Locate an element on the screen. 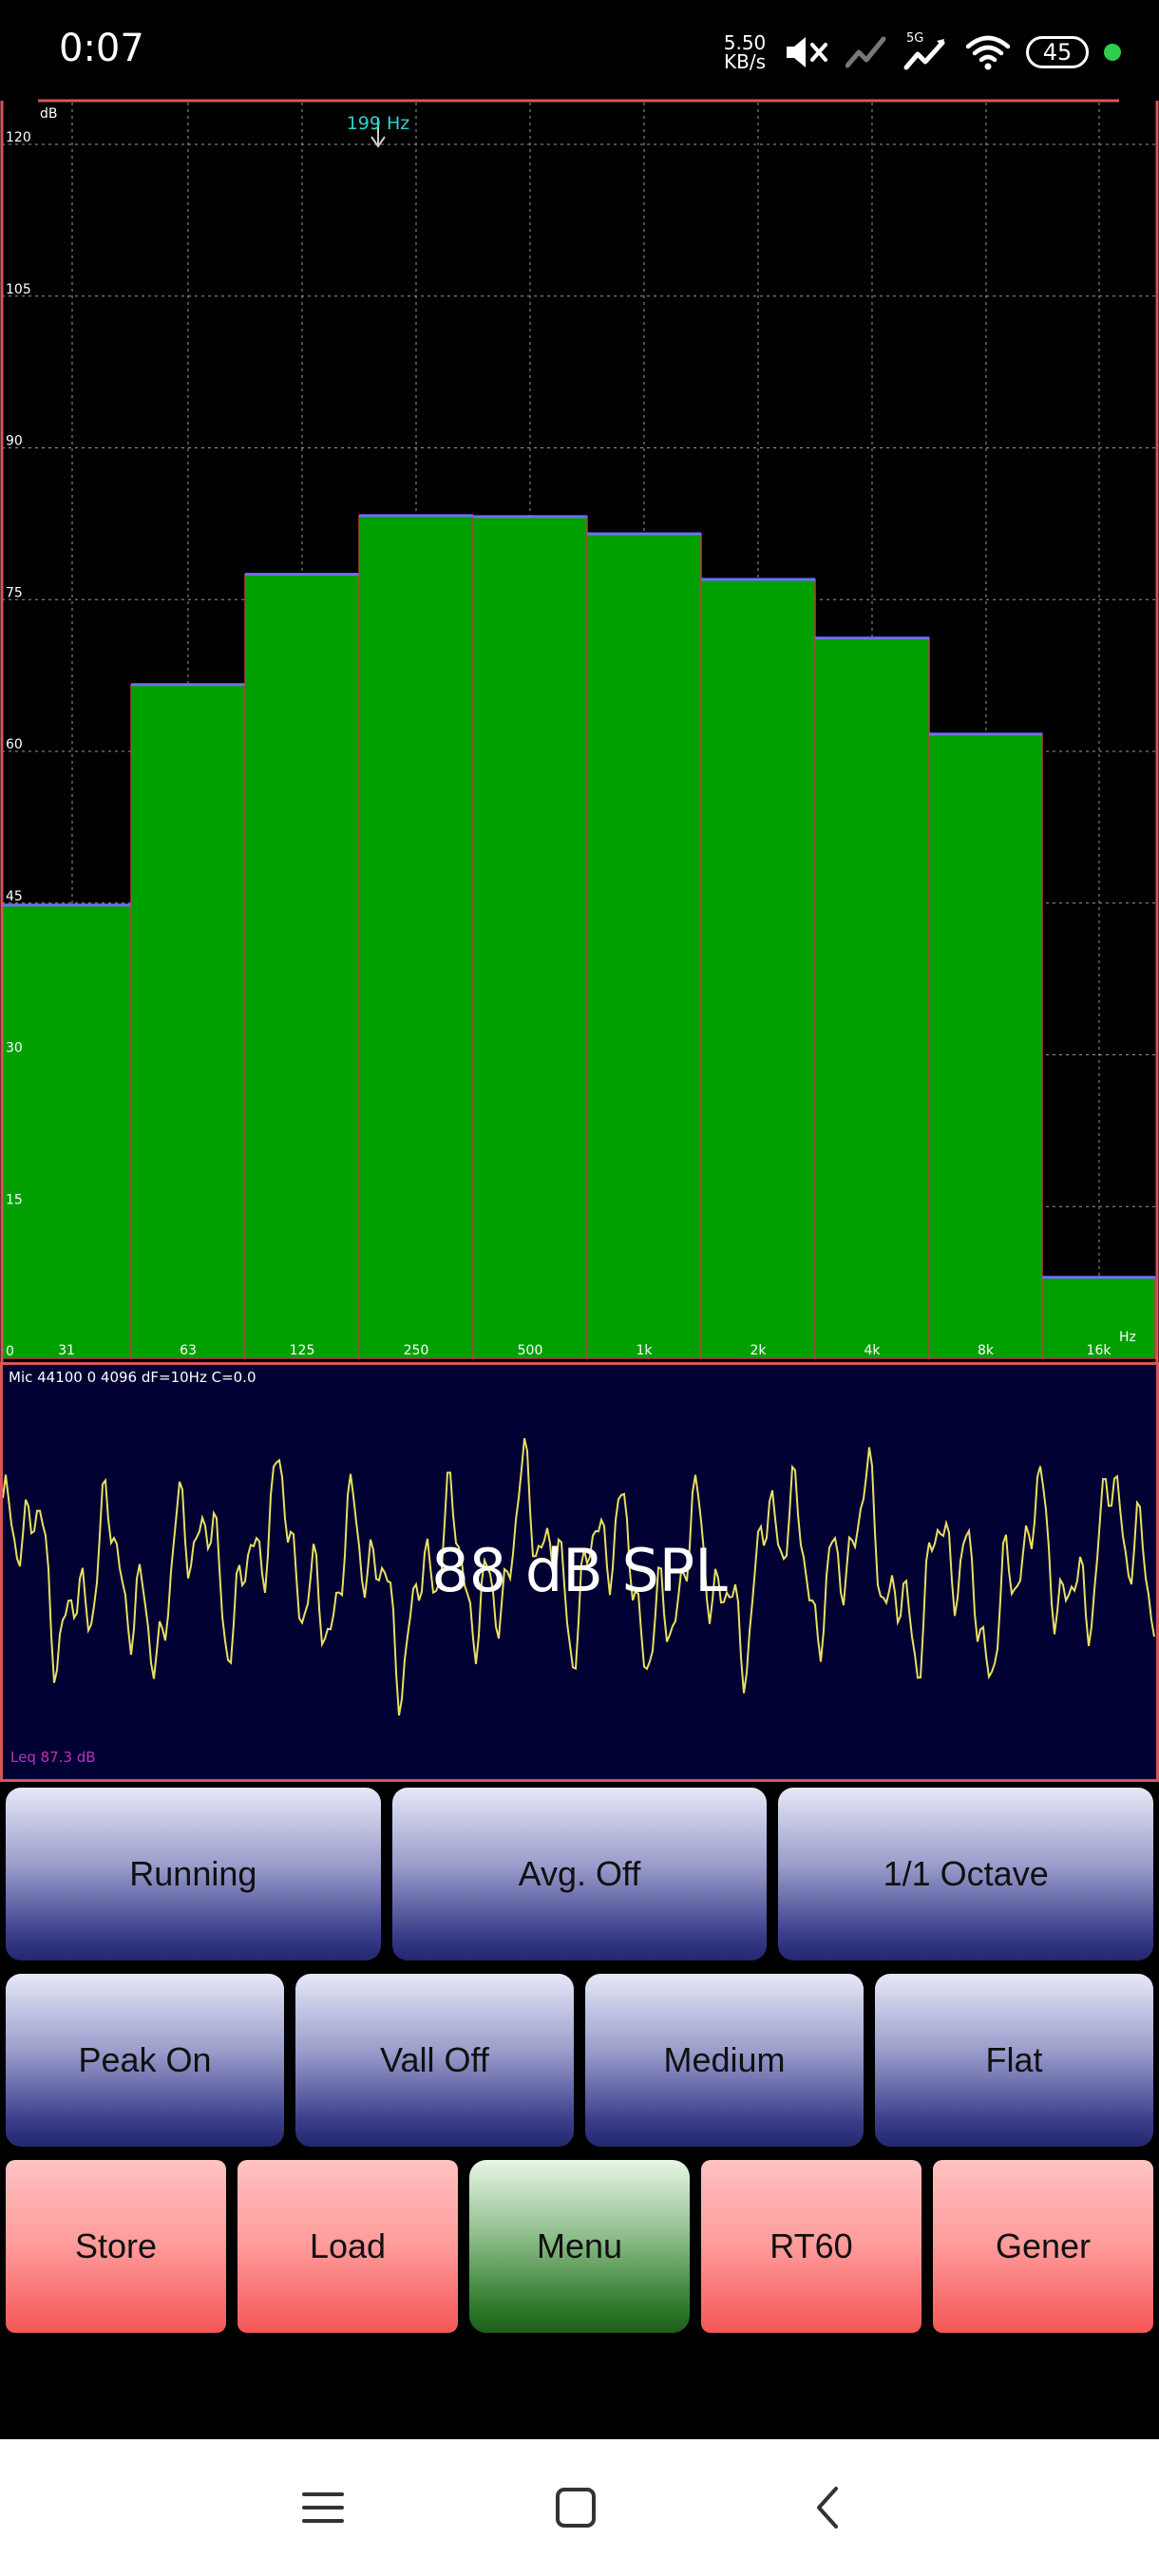 The height and width of the screenshot is (2576, 1159). y-tick-label: 45 is located at coordinates (14, 896).